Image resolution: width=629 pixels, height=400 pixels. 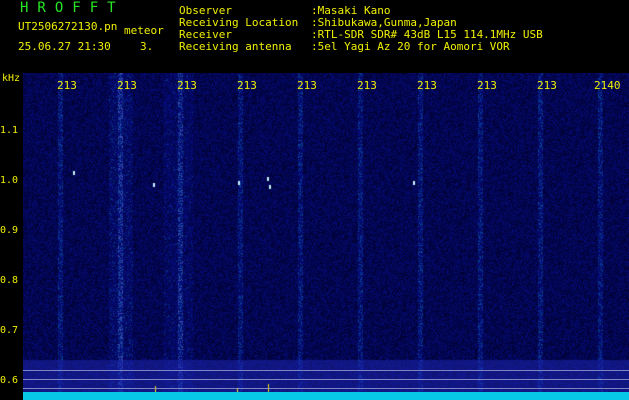 I want to click on mode-label: meteor, so click(x=144, y=30).